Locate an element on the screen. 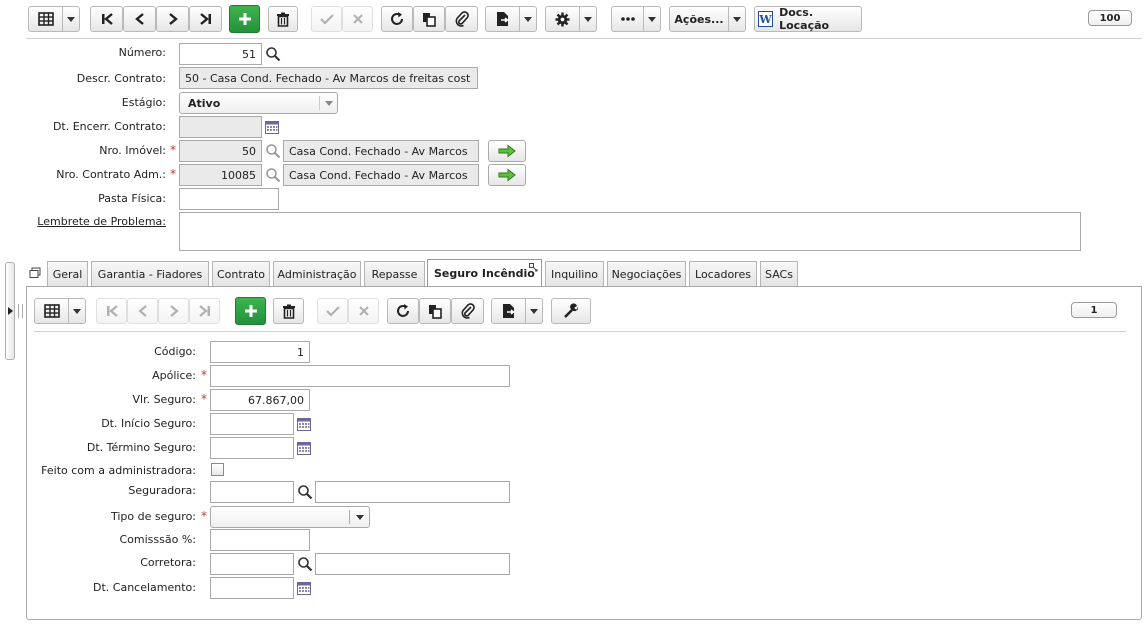 The image size is (1145, 624). dt-cancelamento-label: Dt. Cancelamento: is located at coordinates (144, 587).